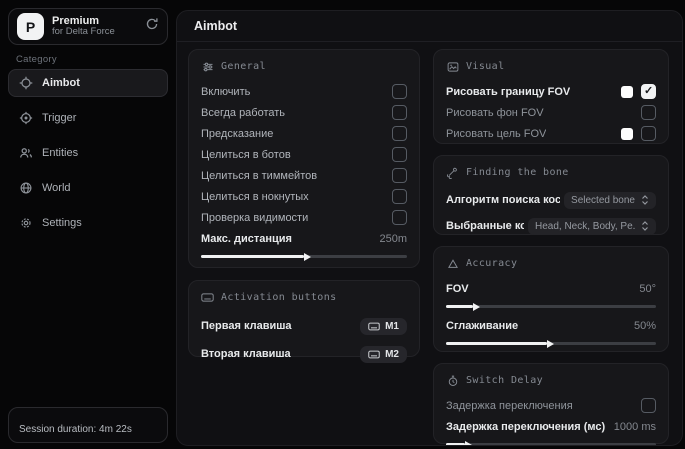 The height and width of the screenshot is (449, 685). What do you see at coordinates (492, 263) in the screenshot?
I see `section-title: Accuracy` at bounding box center [492, 263].